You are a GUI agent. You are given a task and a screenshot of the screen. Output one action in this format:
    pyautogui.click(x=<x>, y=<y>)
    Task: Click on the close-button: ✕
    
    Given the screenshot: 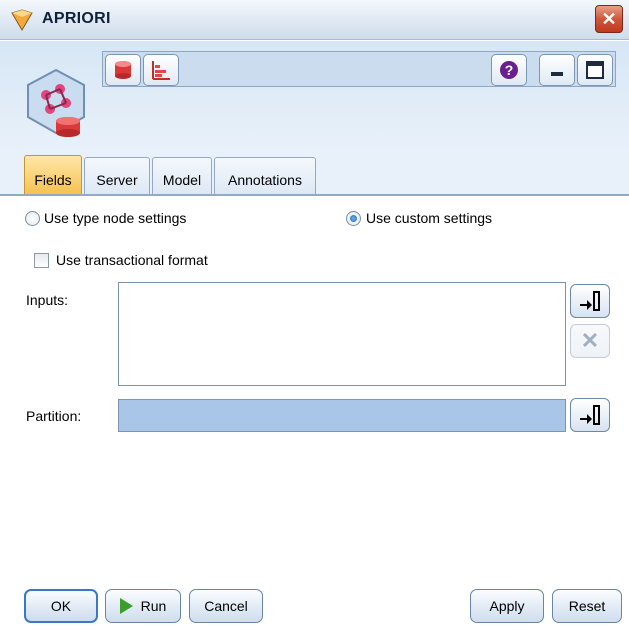 What is the action you would take?
    pyautogui.click(x=609, y=19)
    